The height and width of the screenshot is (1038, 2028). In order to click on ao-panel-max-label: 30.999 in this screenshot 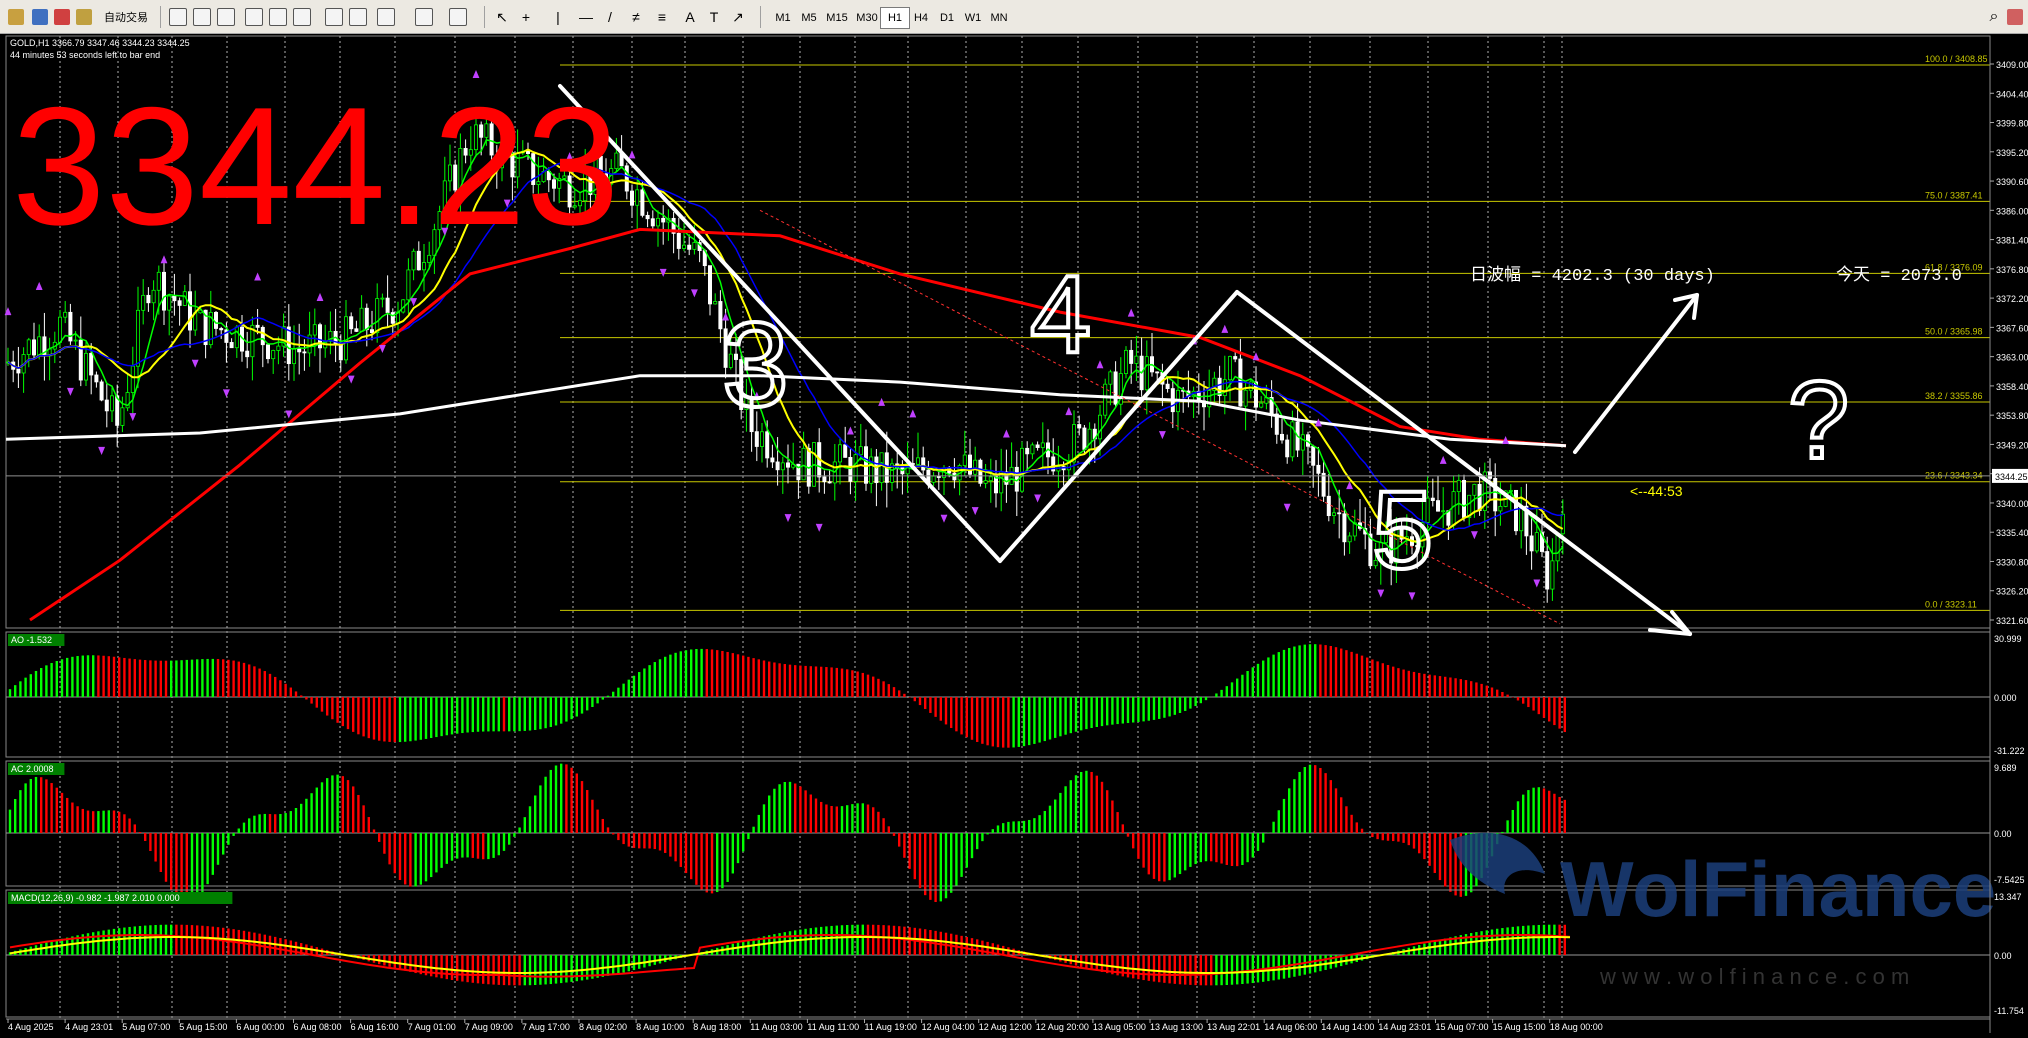, I will do `click(2008, 639)`.